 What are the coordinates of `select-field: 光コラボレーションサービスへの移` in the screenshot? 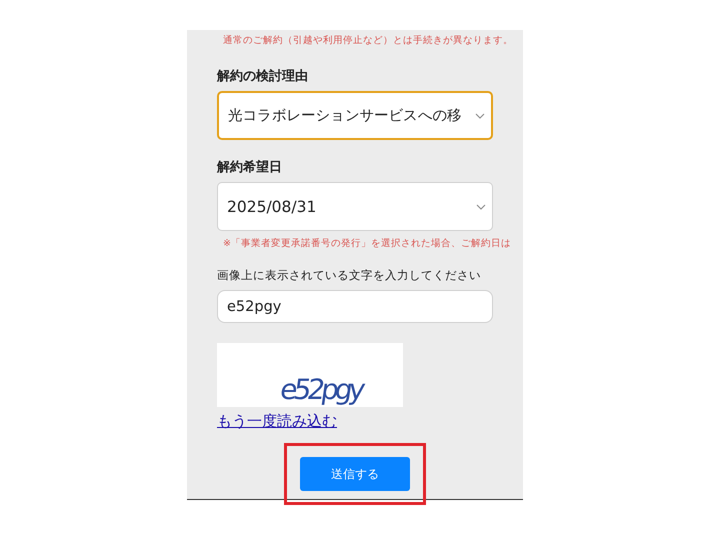 It's located at (355, 115).